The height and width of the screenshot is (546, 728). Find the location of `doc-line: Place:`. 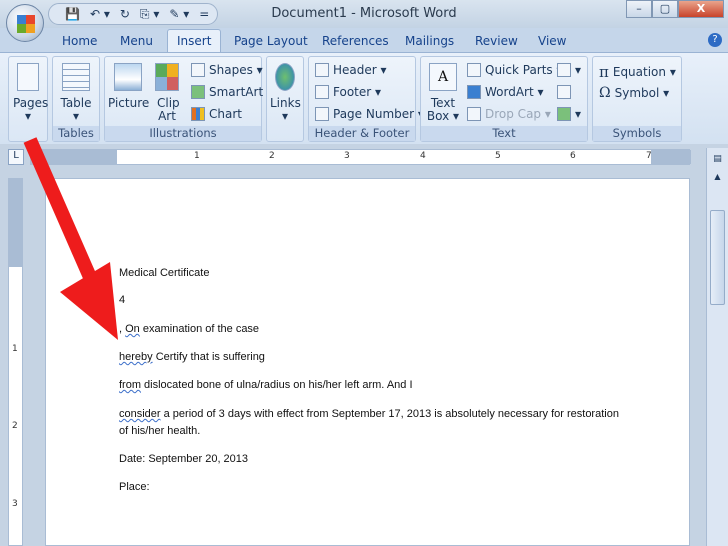

doc-line: Place: is located at coordinates (134, 487).